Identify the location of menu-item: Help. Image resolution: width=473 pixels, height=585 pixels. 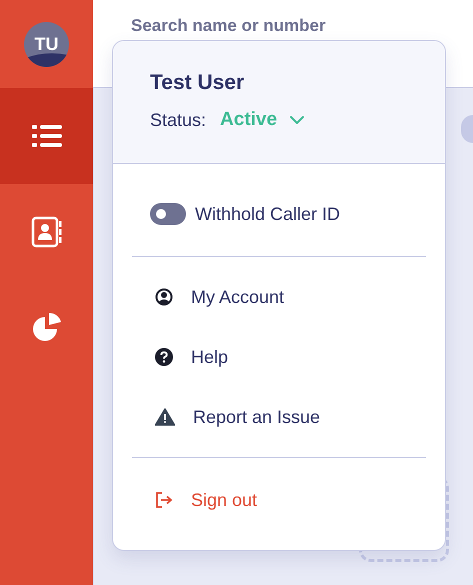
(279, 357).